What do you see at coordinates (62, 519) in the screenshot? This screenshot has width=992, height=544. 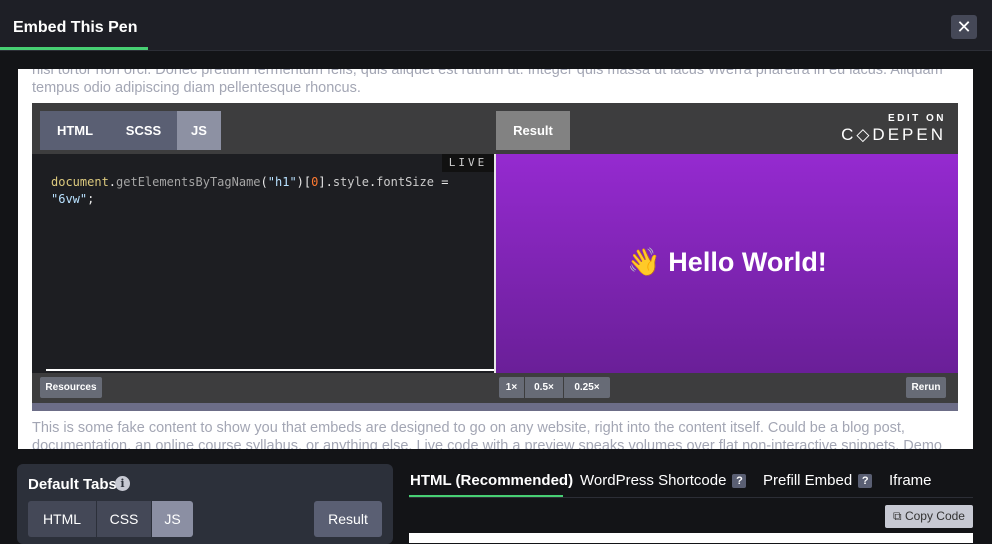 I see `default-tab-html: HTML` at bounding box center [62, 519].